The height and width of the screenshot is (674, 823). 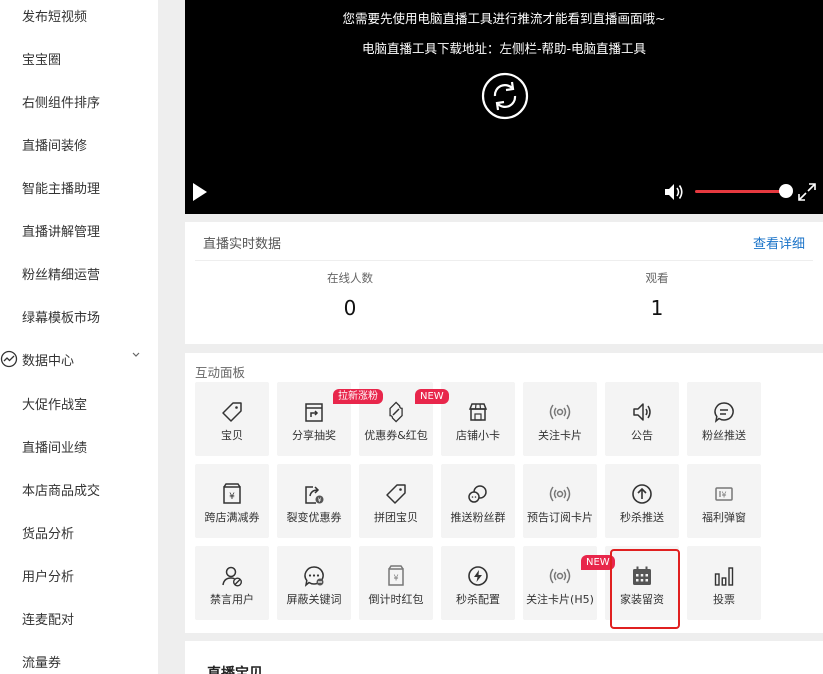 What do you see at coordinates (350, 278) in the screenshot?
I see `metric-label: 在线人数` at bounding box center [350, 278].